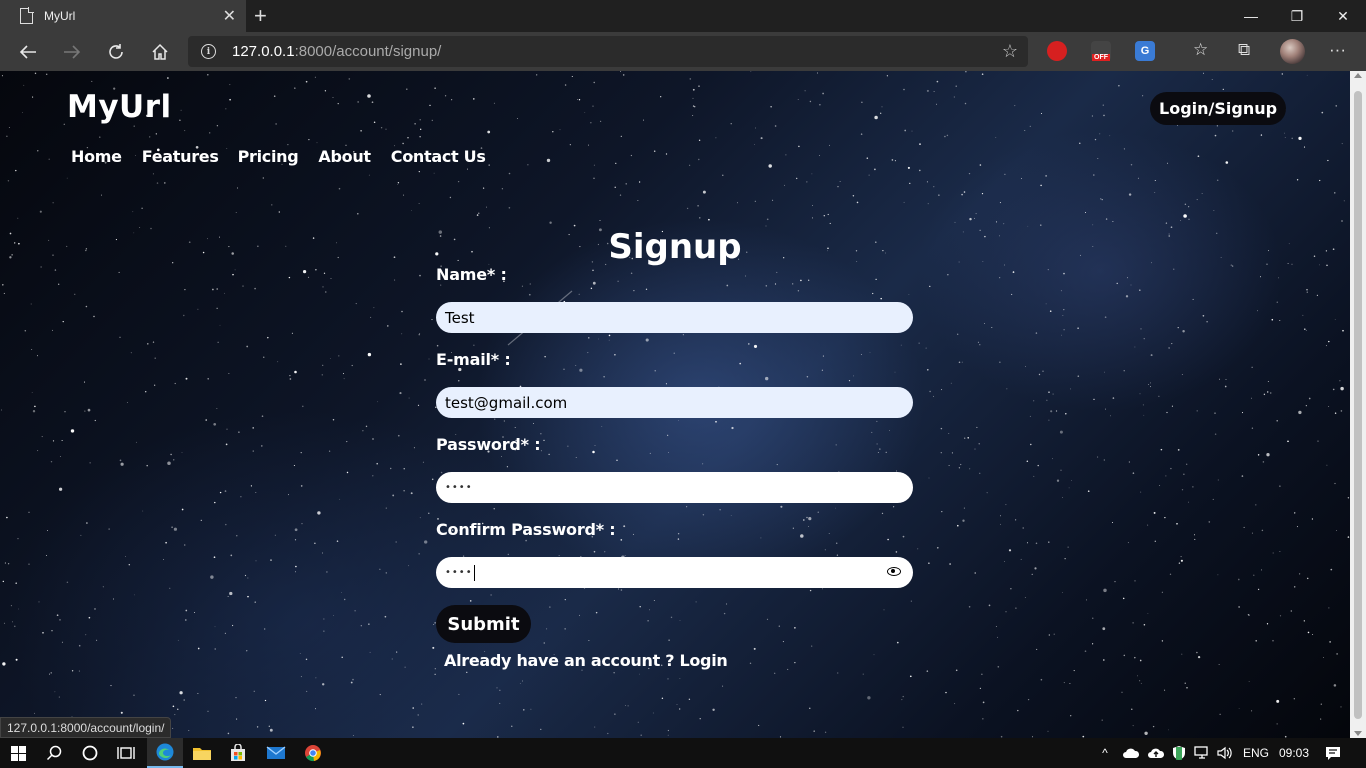 The image size is (1366, 768). I want to click on forward-arrow-icon, so click(72, 52).